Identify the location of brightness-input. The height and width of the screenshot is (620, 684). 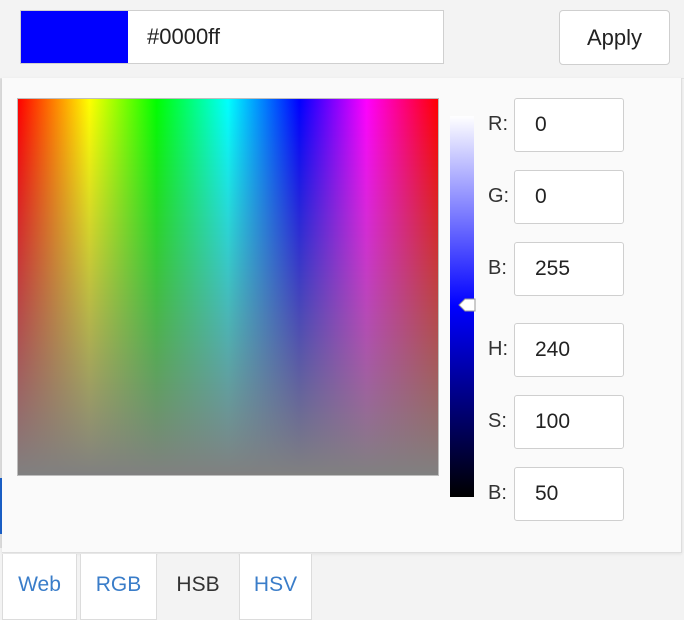
(569, 494).